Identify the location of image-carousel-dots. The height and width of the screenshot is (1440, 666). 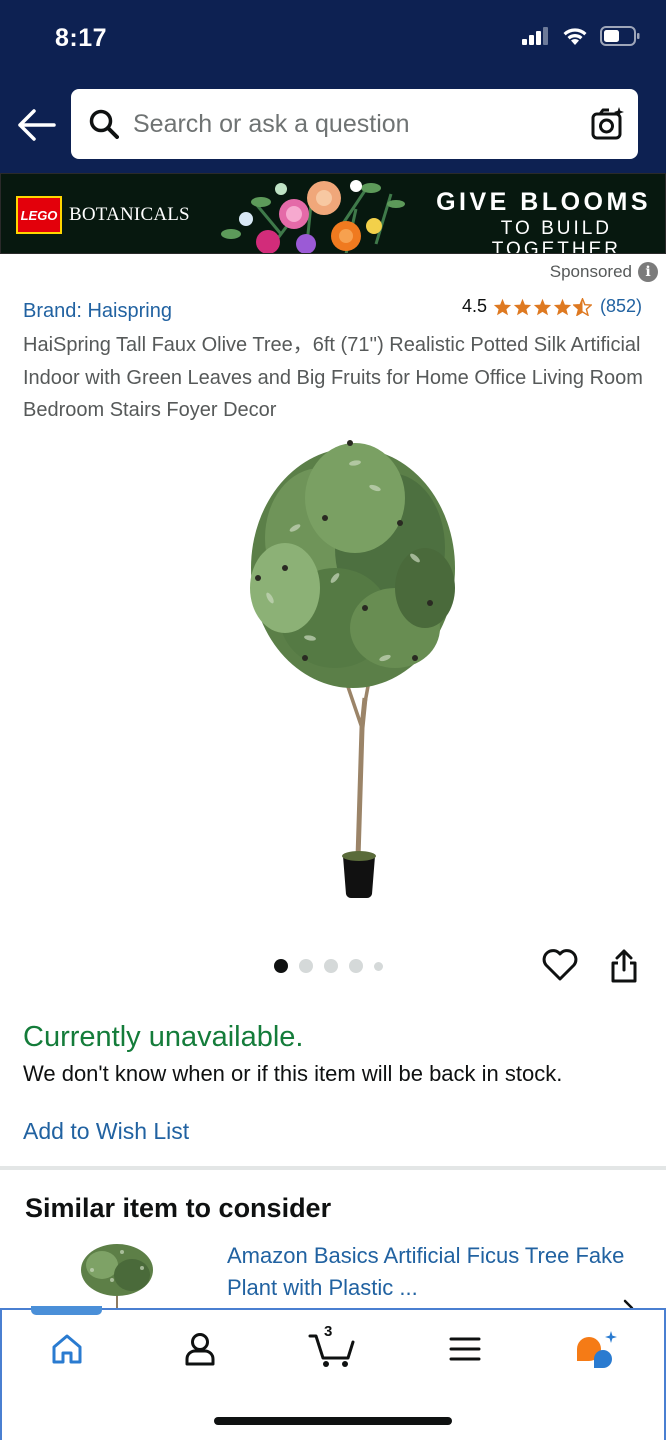
(328, 966).